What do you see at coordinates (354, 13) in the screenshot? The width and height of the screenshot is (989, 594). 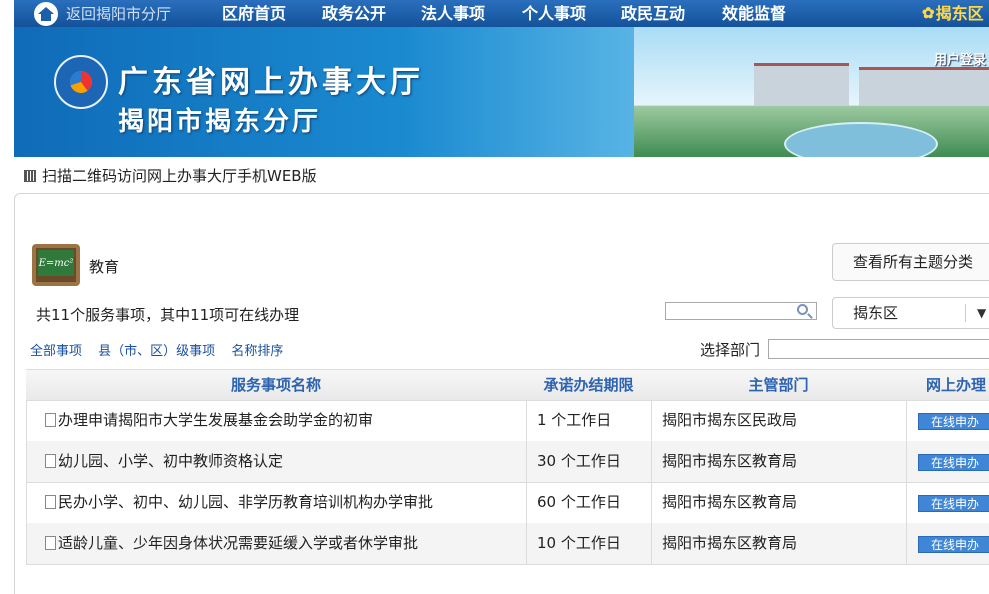 I see `nav-item-public-affairs: 政务公开` at bounding box center [354, 13].